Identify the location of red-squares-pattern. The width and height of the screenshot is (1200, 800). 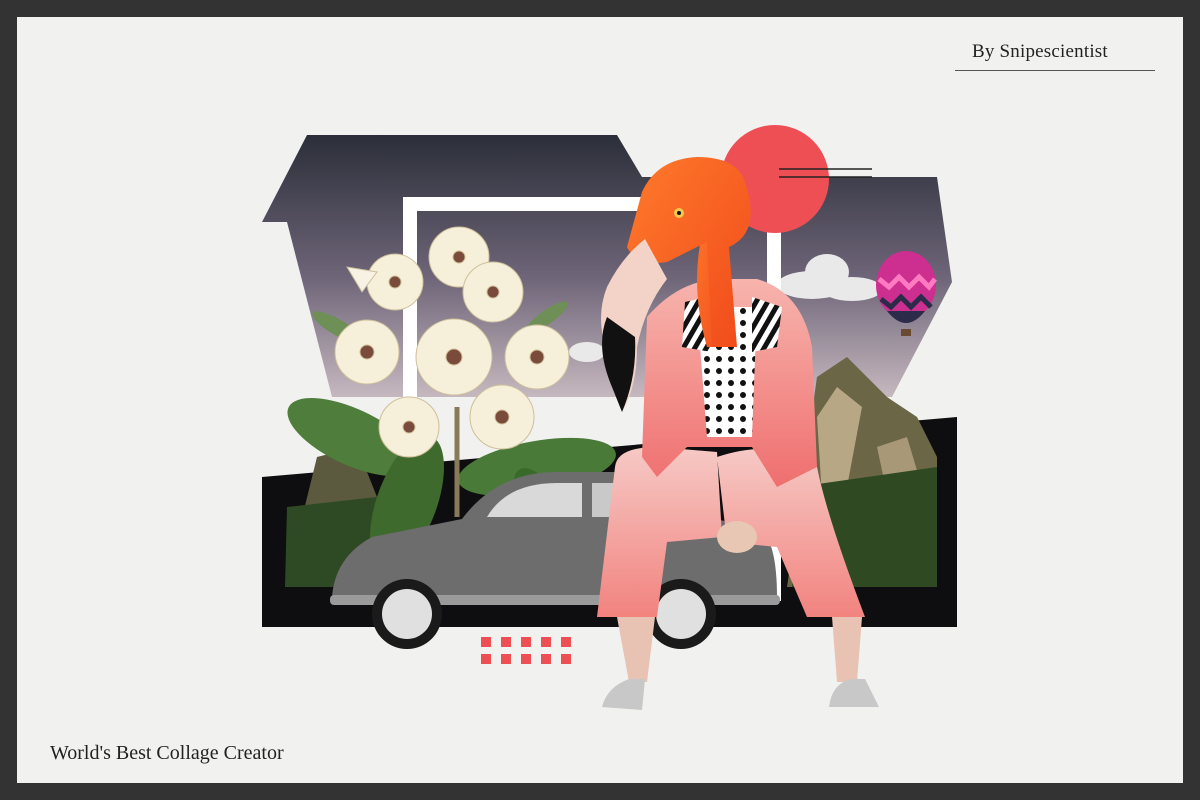
(526, 650).